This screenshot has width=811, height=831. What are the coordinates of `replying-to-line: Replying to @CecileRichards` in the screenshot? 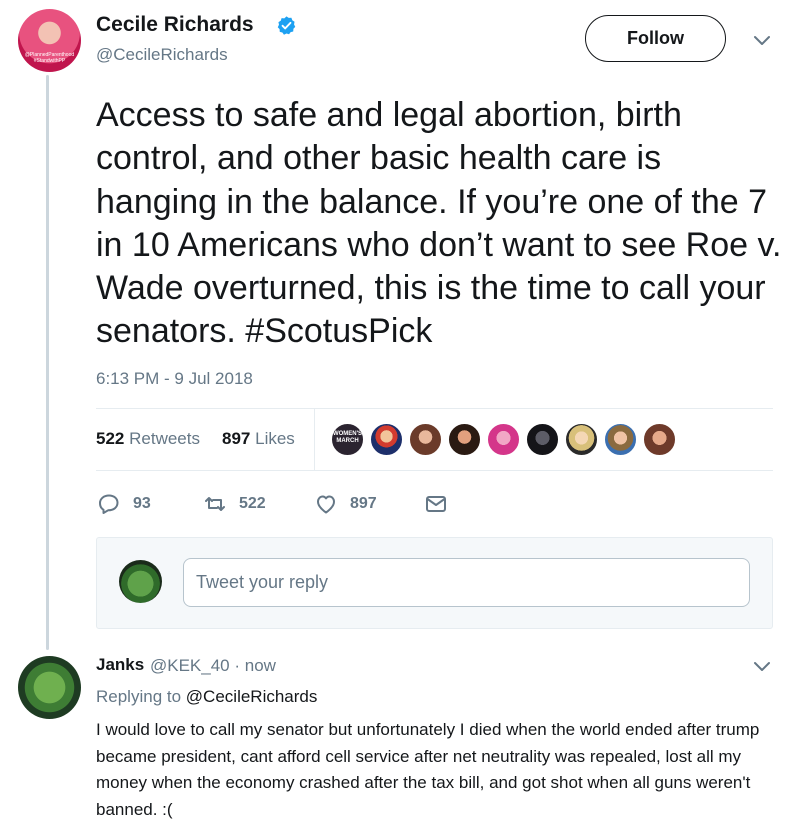 It's located at (206, 697).